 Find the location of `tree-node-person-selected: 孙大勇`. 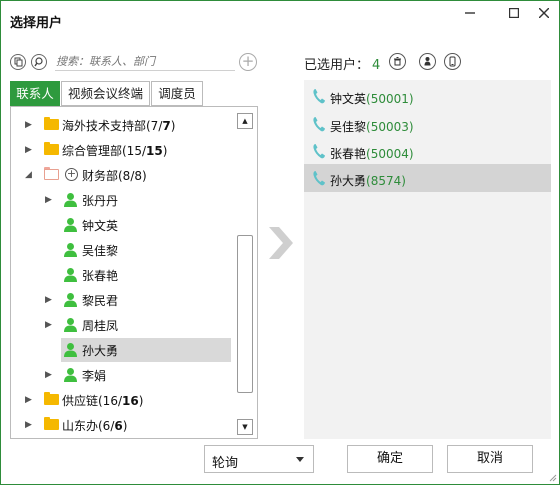

tree-node-person-selected: 孙大勇 is located at coordinates (146, 350).